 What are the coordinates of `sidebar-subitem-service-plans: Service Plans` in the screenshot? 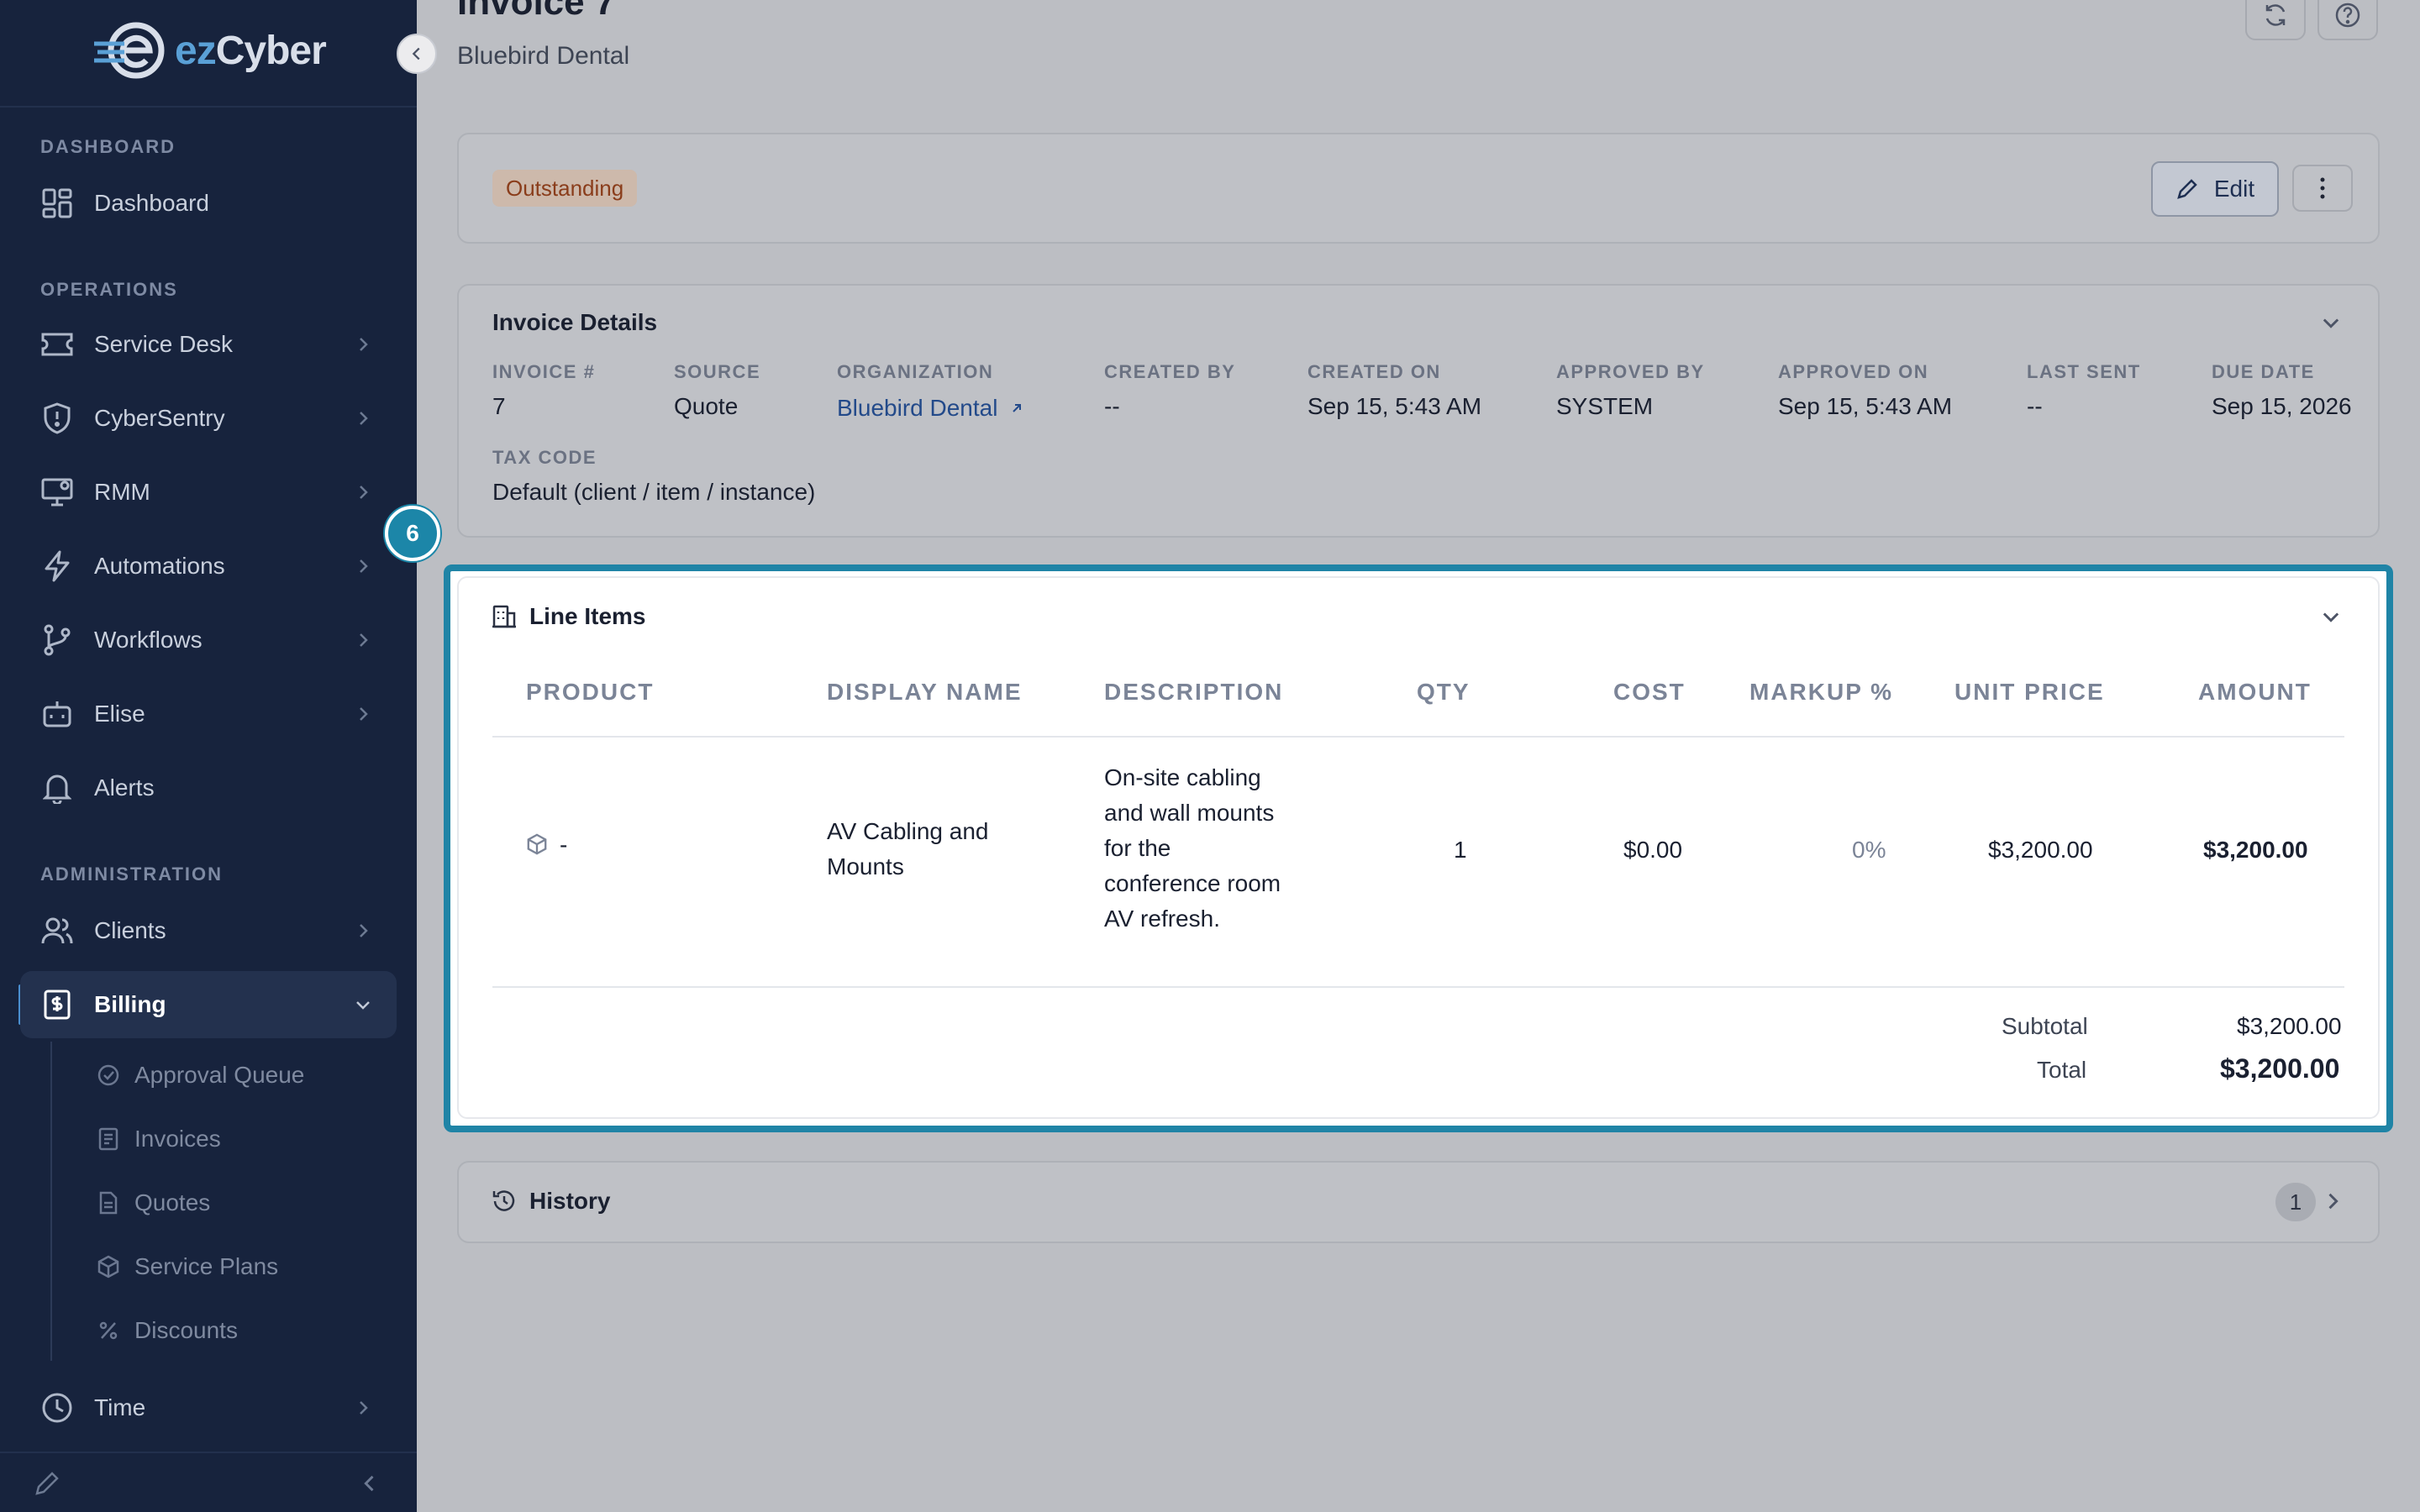 It's located at (187, 1267).